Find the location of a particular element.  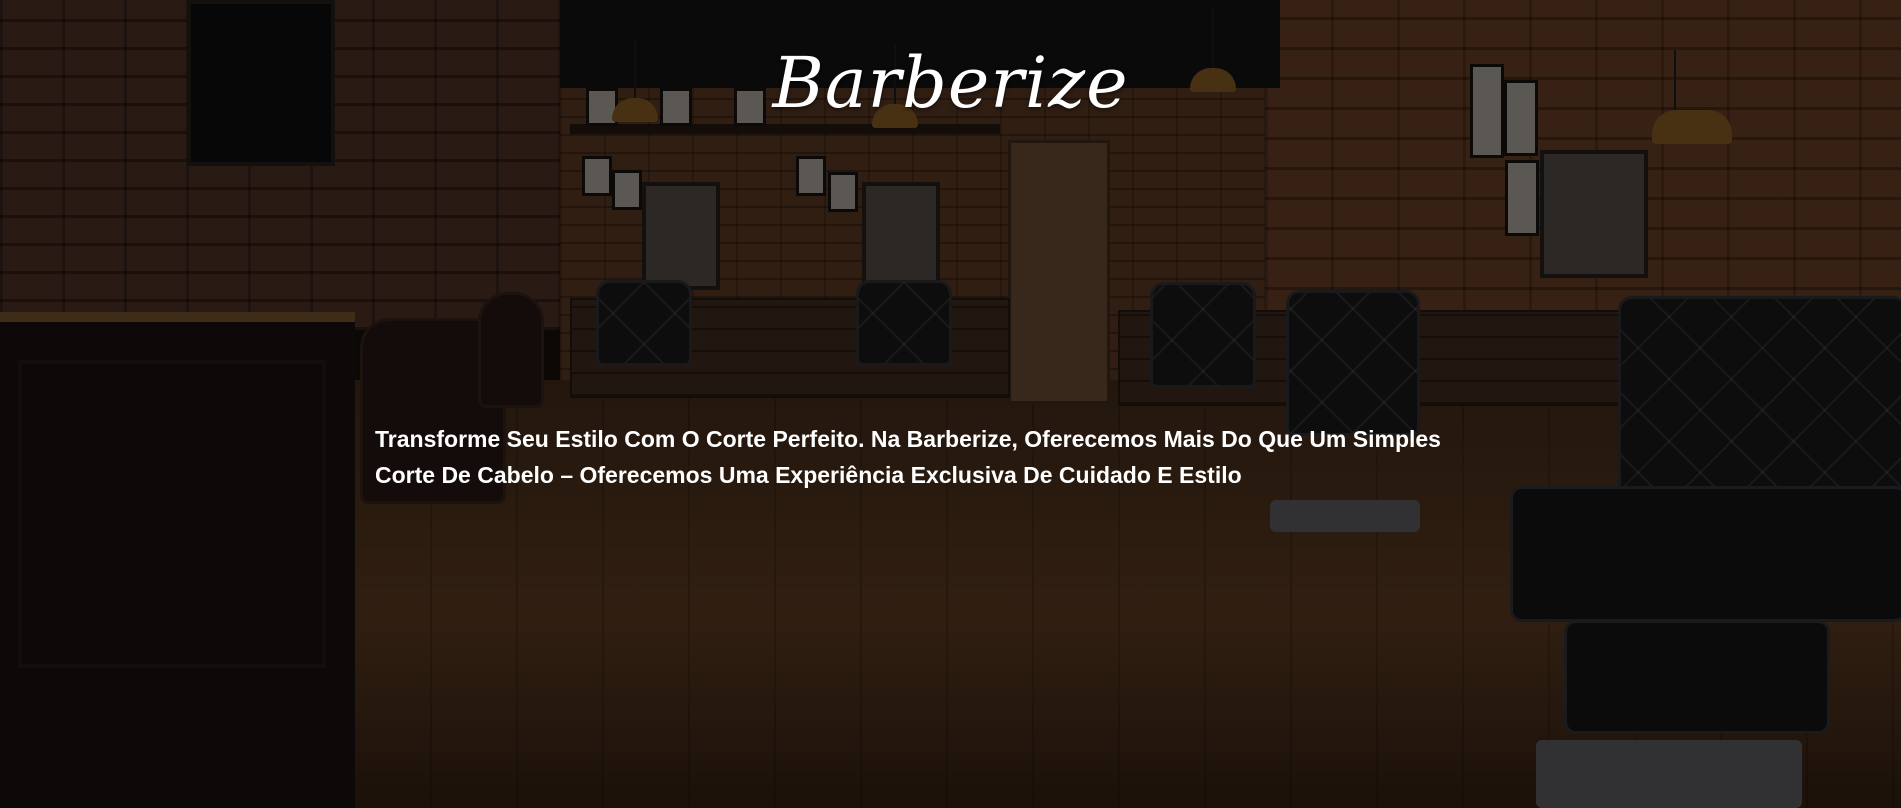

brand-logo: Barberize is located at coordinates (950, 83).